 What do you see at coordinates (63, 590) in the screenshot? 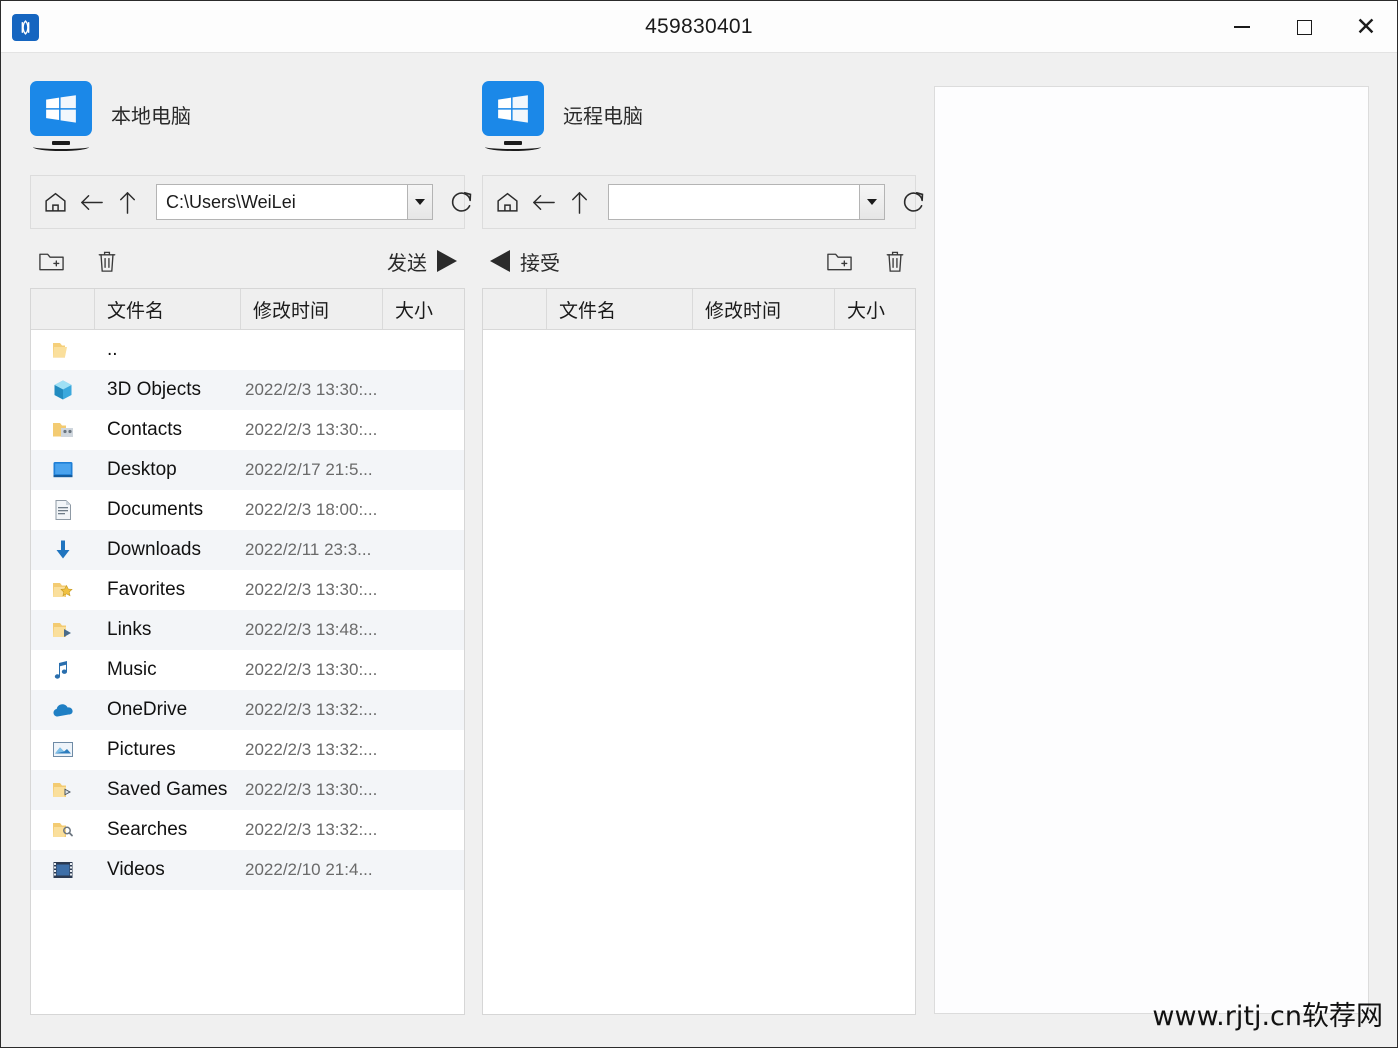
I see `favorites-icon` at bounding box center [63, 590].